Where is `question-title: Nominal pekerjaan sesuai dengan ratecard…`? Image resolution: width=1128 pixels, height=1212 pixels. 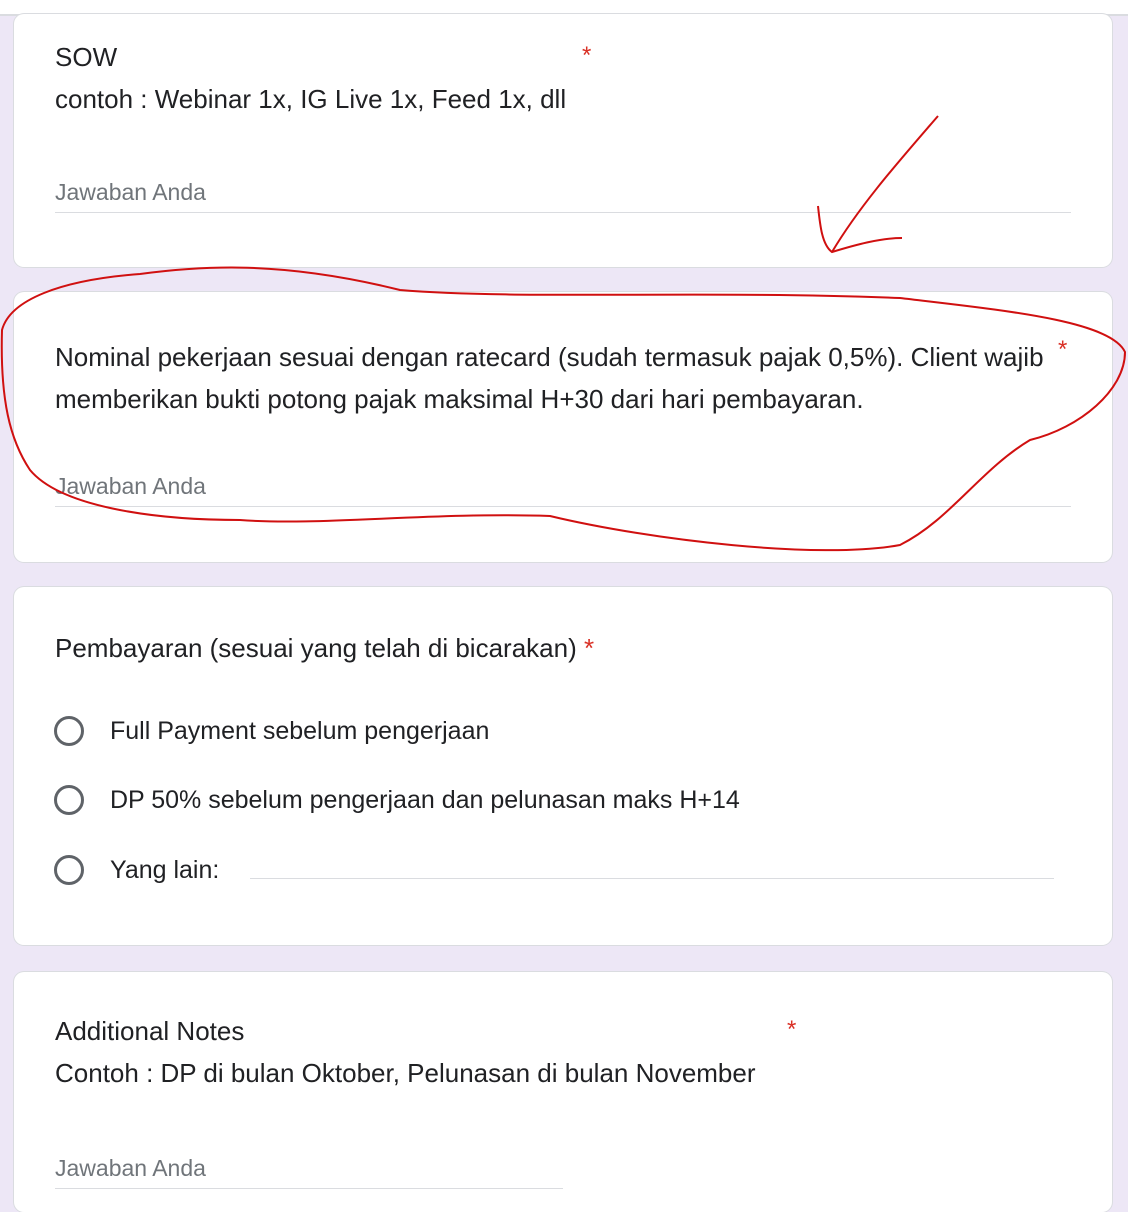 question-title: Nominal pekerjaan sesuai dengan ratecard… is located at coordinates (549, 378).